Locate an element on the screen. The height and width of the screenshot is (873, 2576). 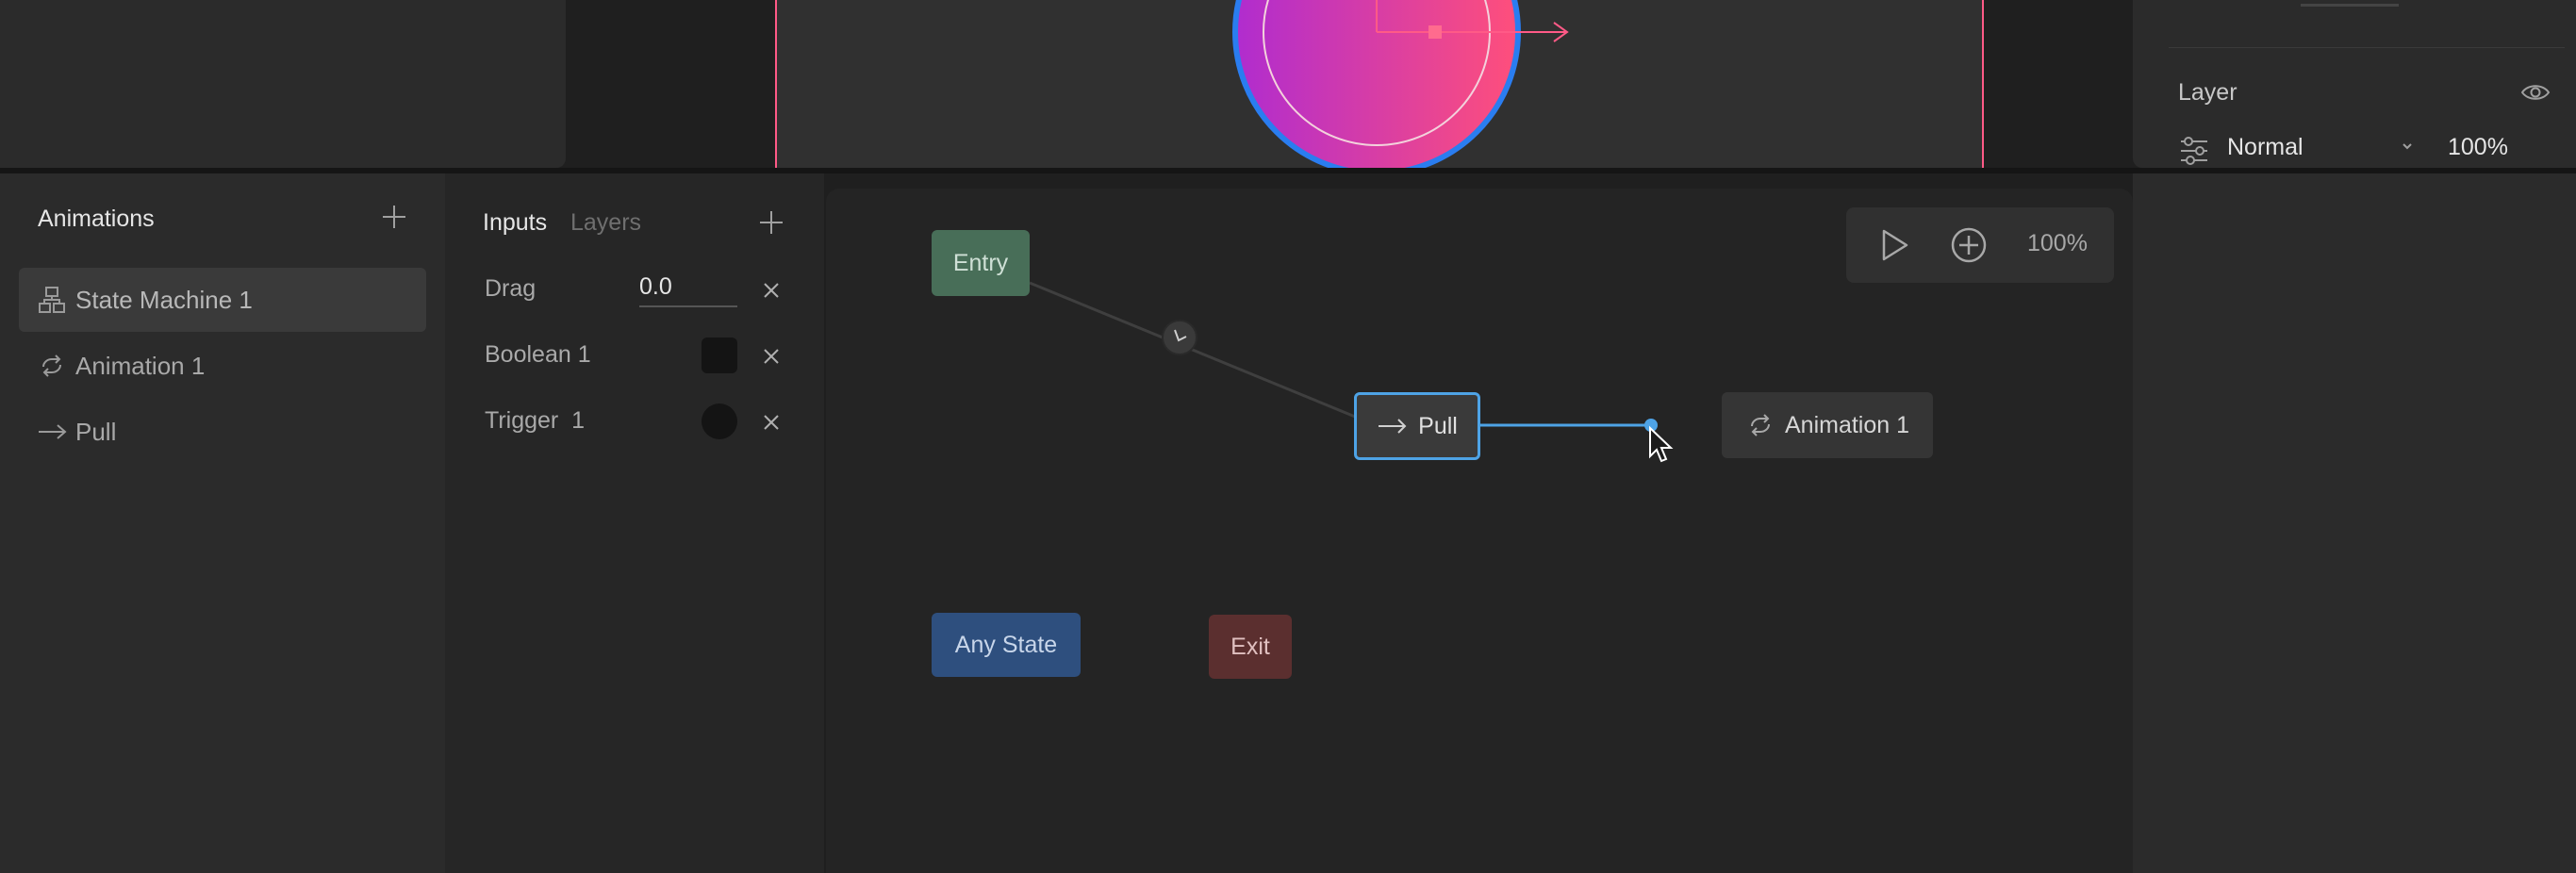
animation-item-label: Pull is located at coordinates (96, 431).